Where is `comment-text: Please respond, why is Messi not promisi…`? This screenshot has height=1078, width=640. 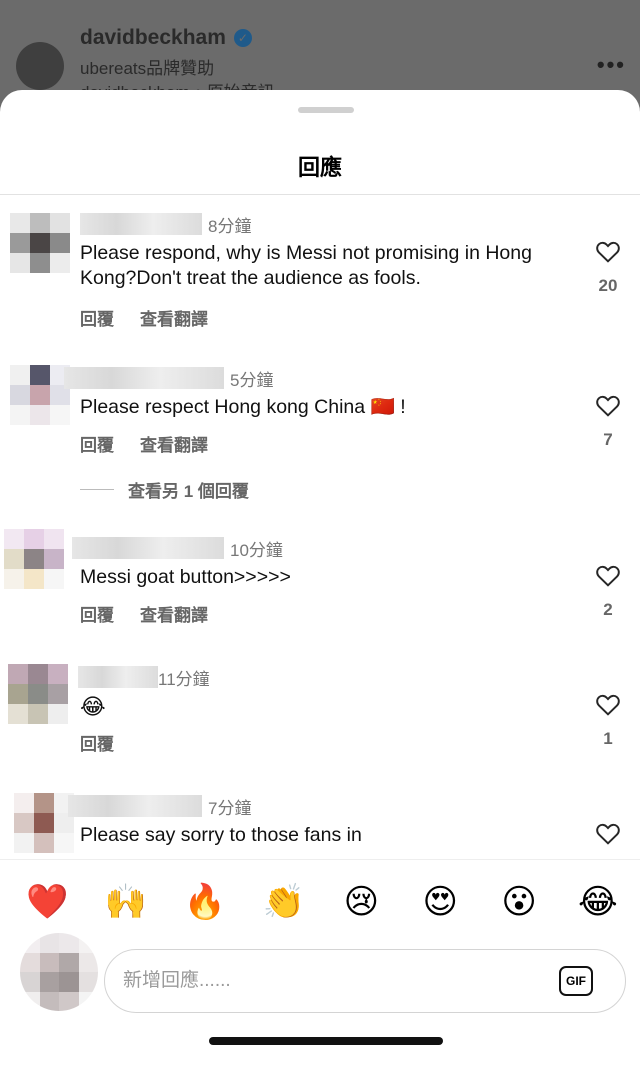 comment-text: Please respond, why is Messi not promisi… is located at coordinates (306, 265).